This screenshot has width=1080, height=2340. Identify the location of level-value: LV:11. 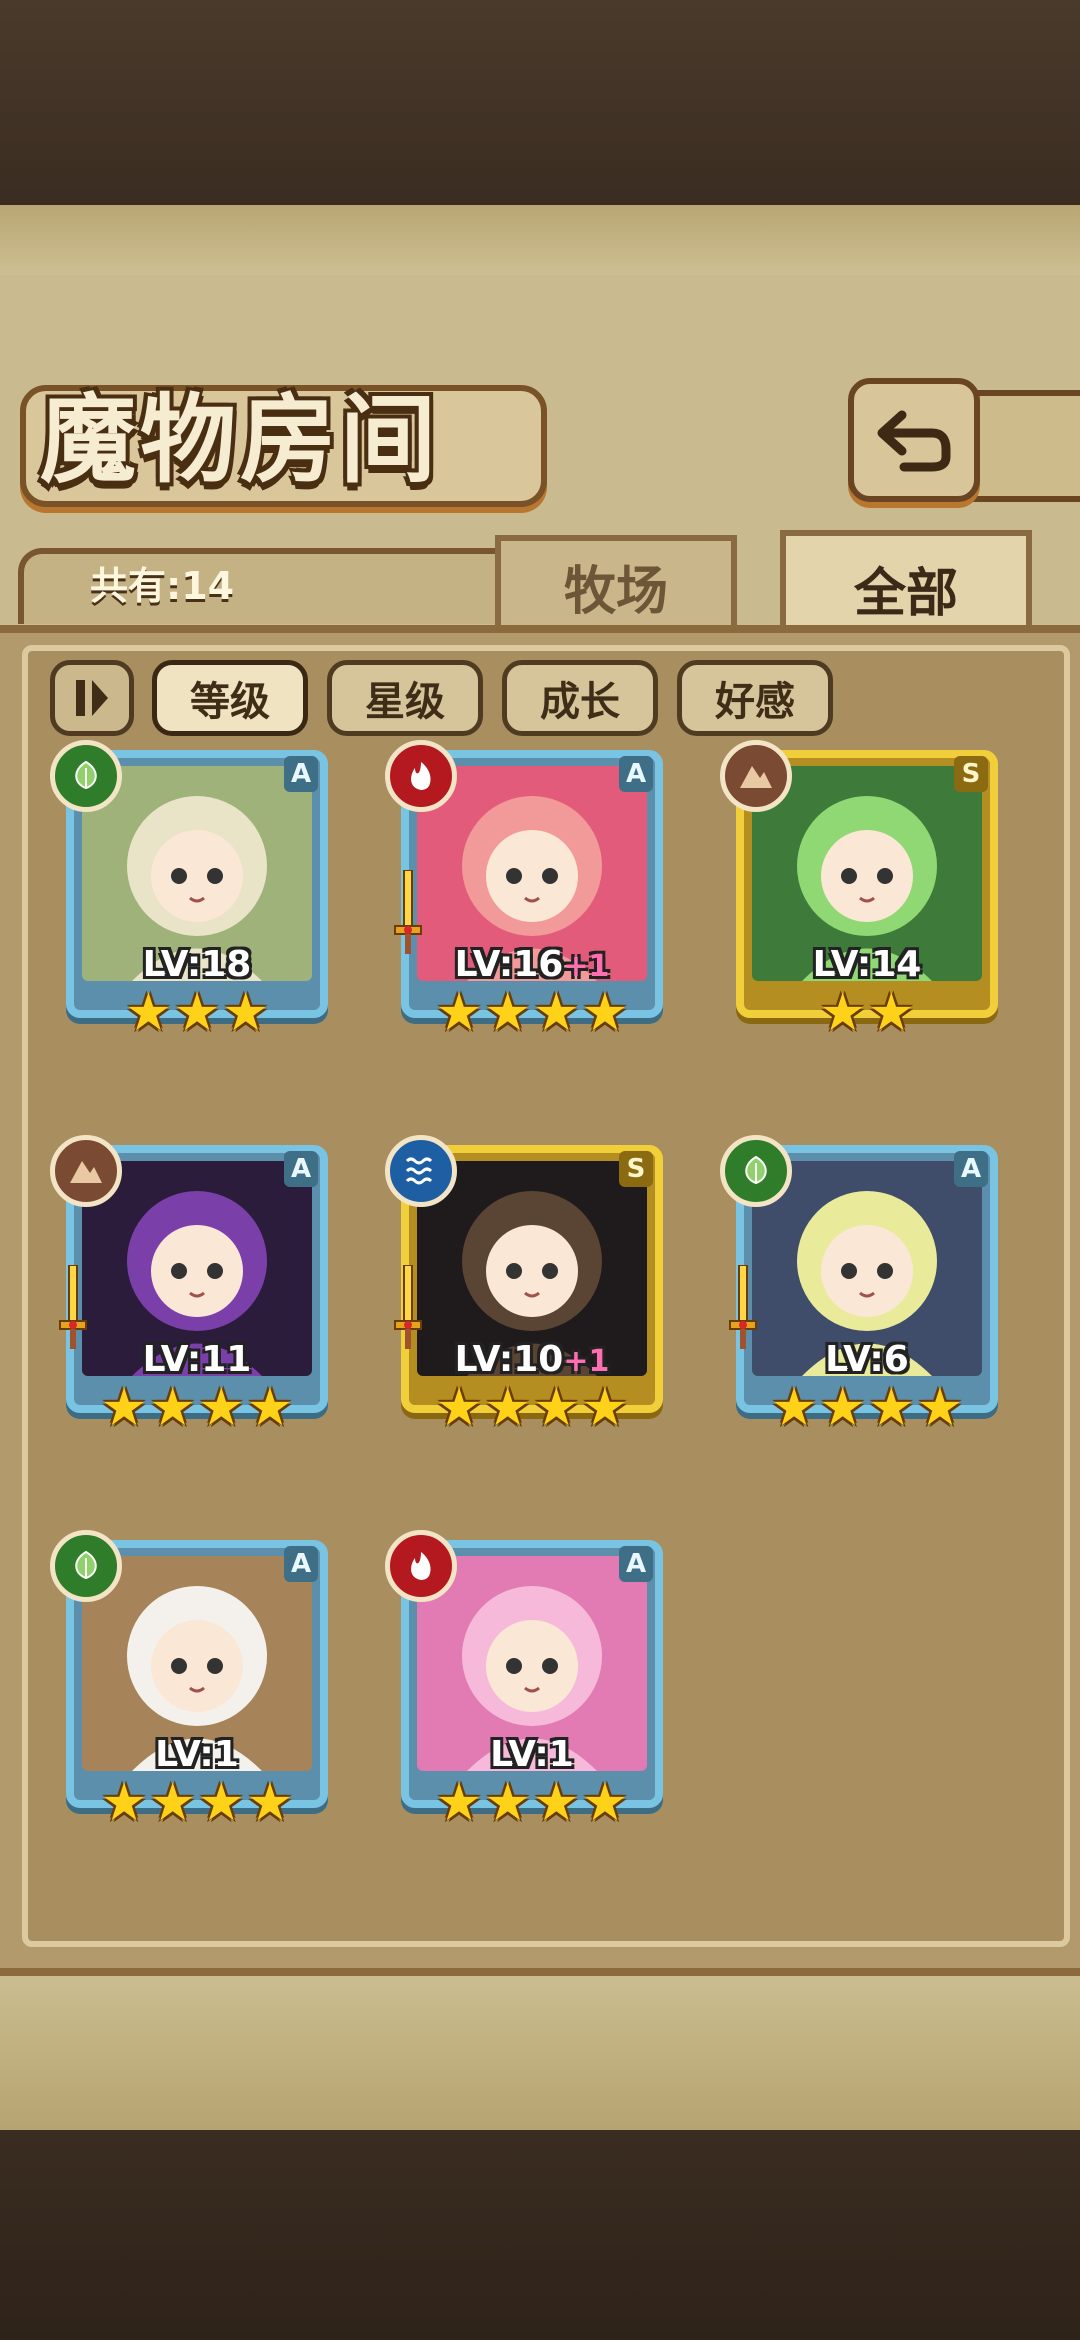
(197, 1359).